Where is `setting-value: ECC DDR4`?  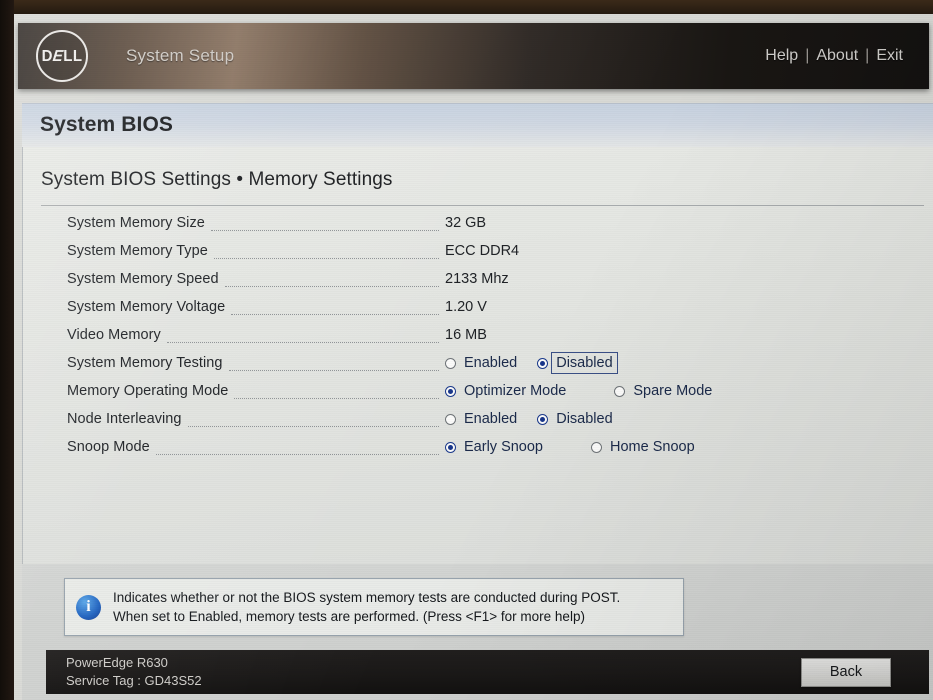 setting-value: ECC DDR4 is located at coordinates (482, 251).